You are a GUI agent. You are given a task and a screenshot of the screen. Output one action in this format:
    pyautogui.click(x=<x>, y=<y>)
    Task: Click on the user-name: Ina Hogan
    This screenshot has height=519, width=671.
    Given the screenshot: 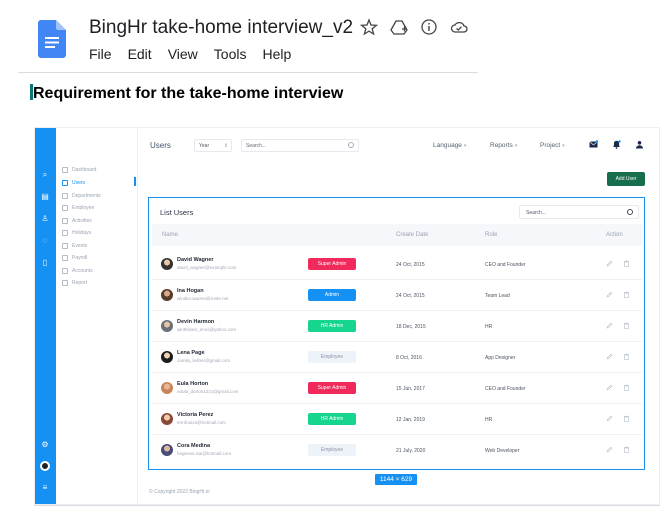 What is the action you would take?
    pyautogui.click(x=190, y=291)
    